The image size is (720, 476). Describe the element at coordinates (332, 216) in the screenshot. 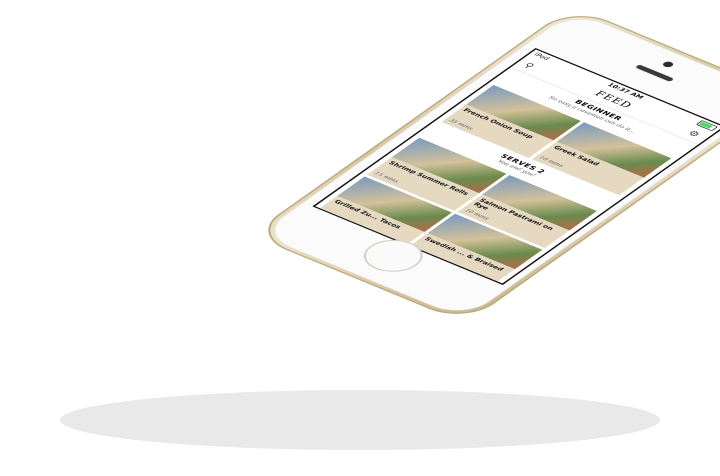

I see `recipe-time: 20 mins` at that location.